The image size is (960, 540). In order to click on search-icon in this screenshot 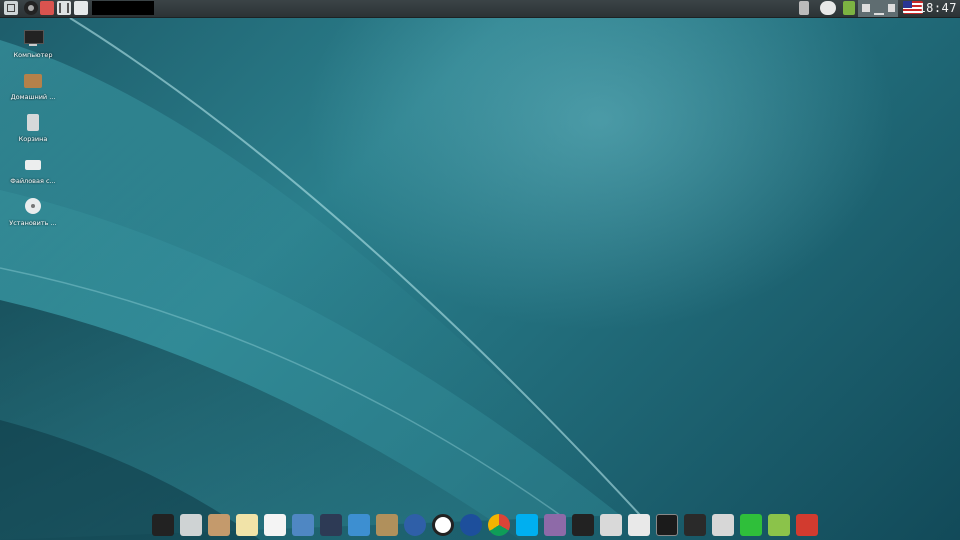, I will do `click(81, 8)`.